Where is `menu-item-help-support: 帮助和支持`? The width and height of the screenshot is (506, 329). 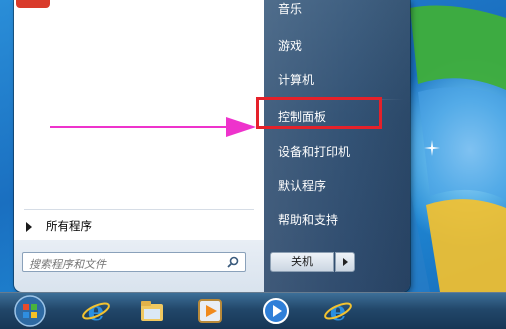
menu-item-help-support: 帮助和支持 is located at coordinates (337, 220).